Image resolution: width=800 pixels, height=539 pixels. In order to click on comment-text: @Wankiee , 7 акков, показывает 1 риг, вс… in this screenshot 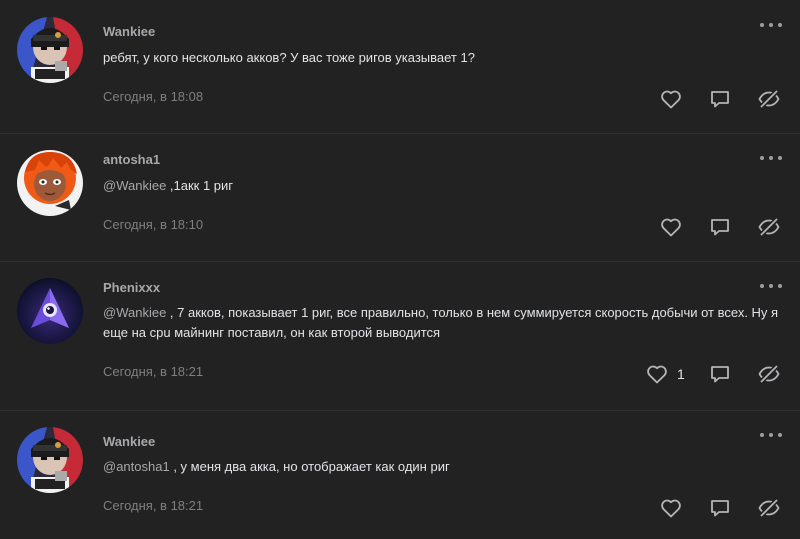, I will do `click(448, 323)`.